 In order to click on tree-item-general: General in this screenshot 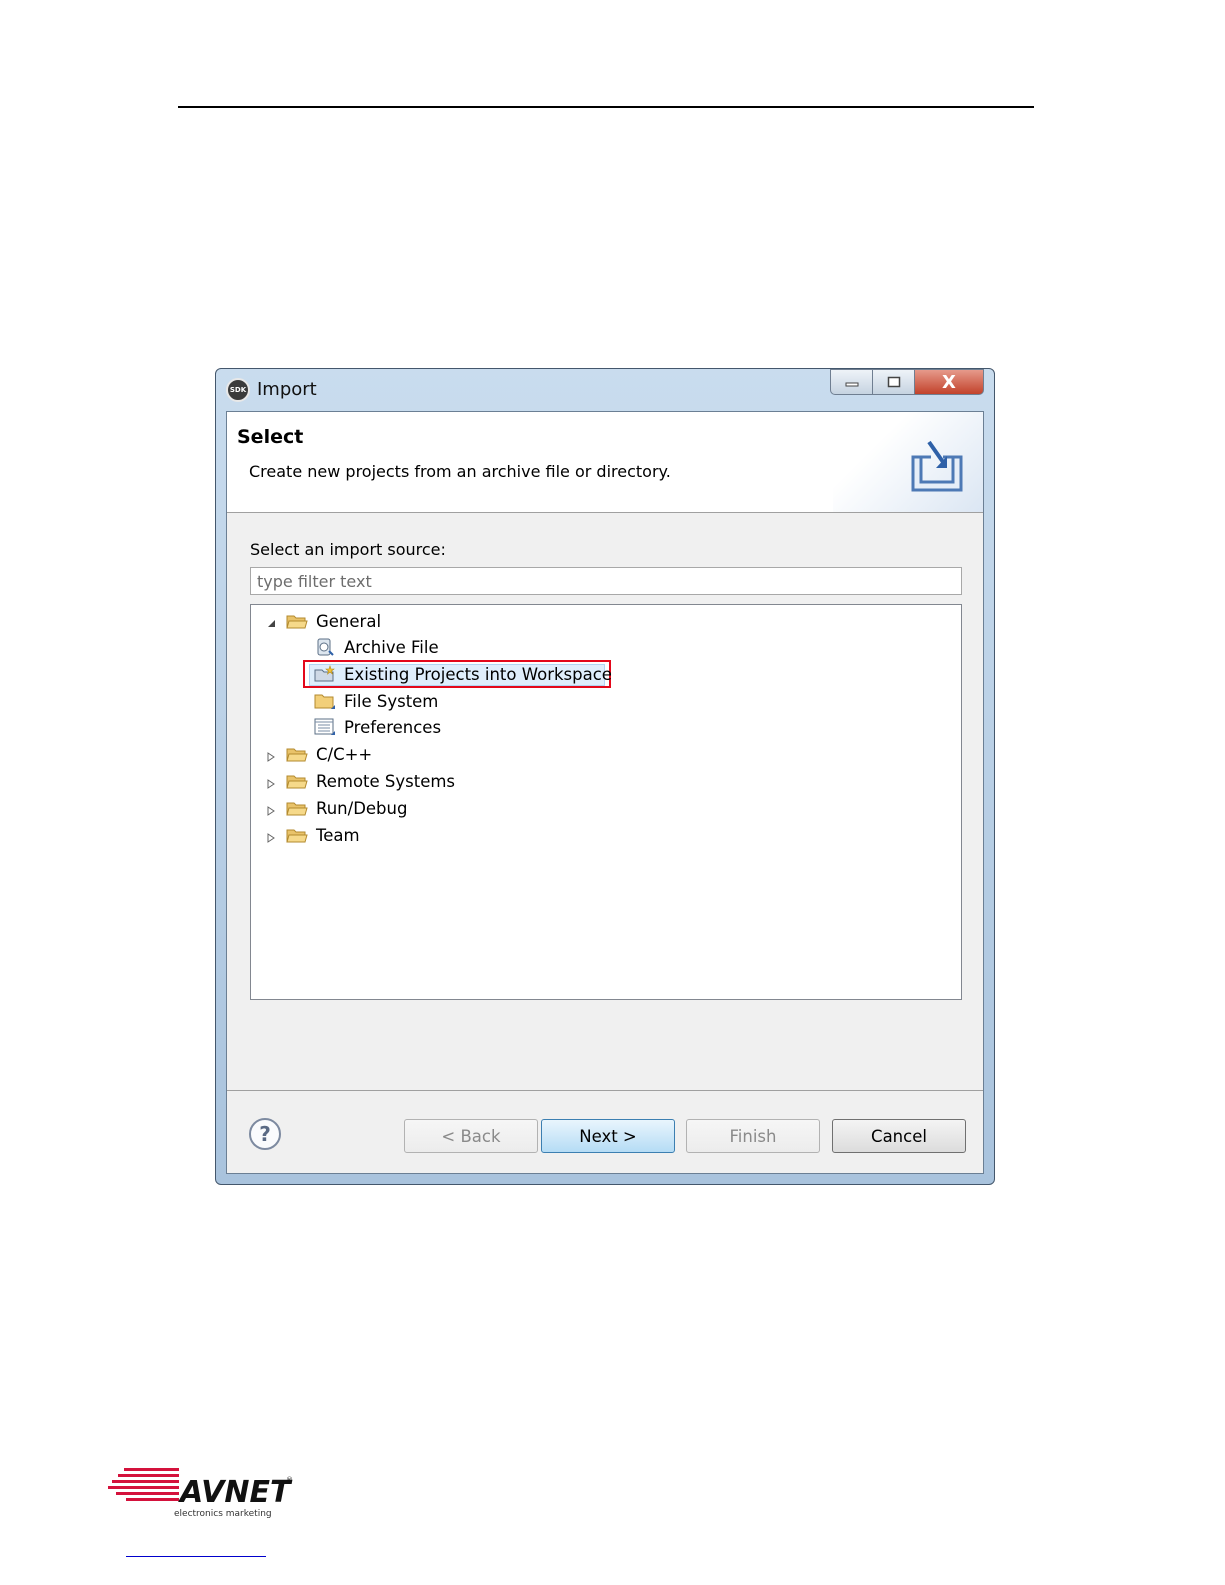, I will do `click(333, 621)`.